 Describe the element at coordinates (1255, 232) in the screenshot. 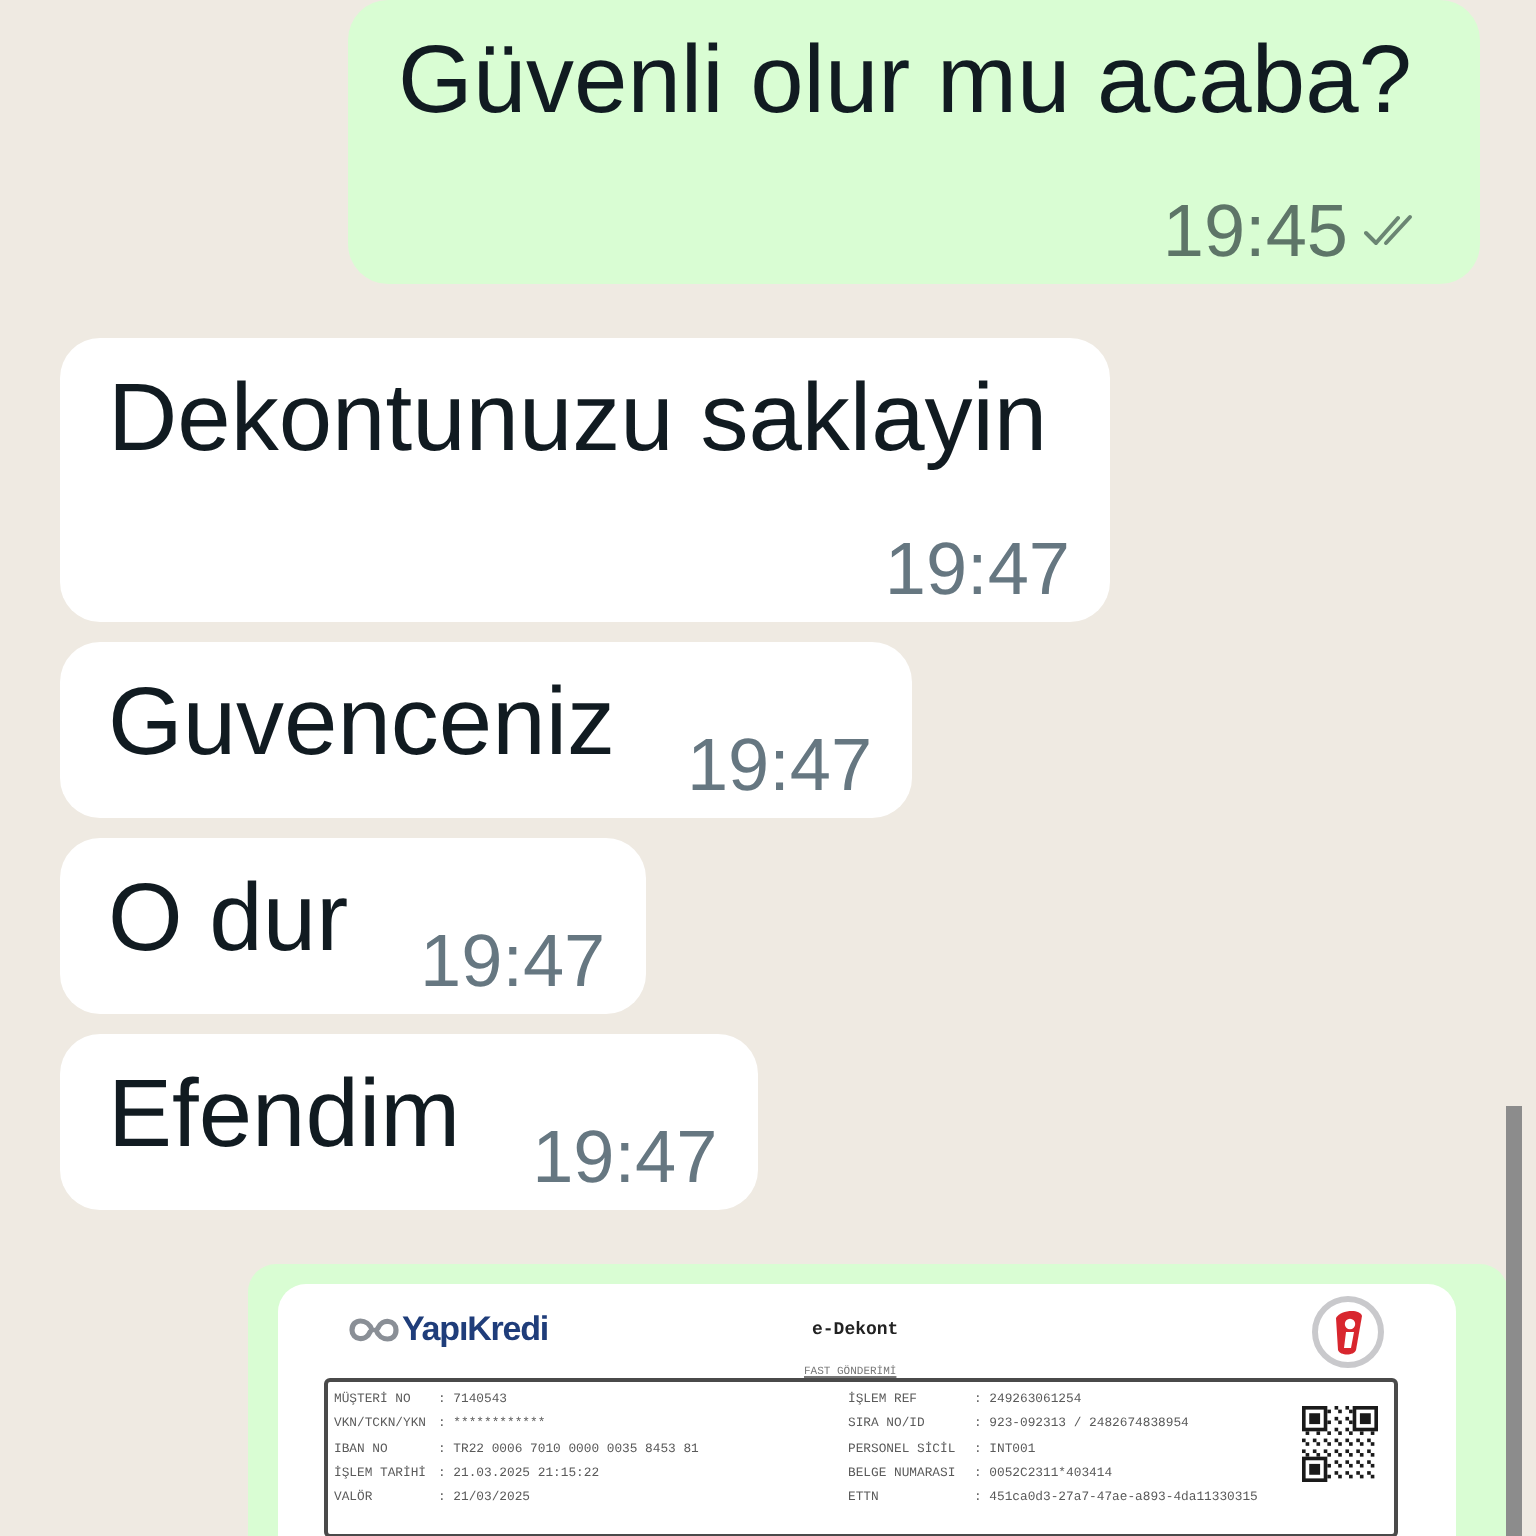

I see `message-time: 19:45` at that location.